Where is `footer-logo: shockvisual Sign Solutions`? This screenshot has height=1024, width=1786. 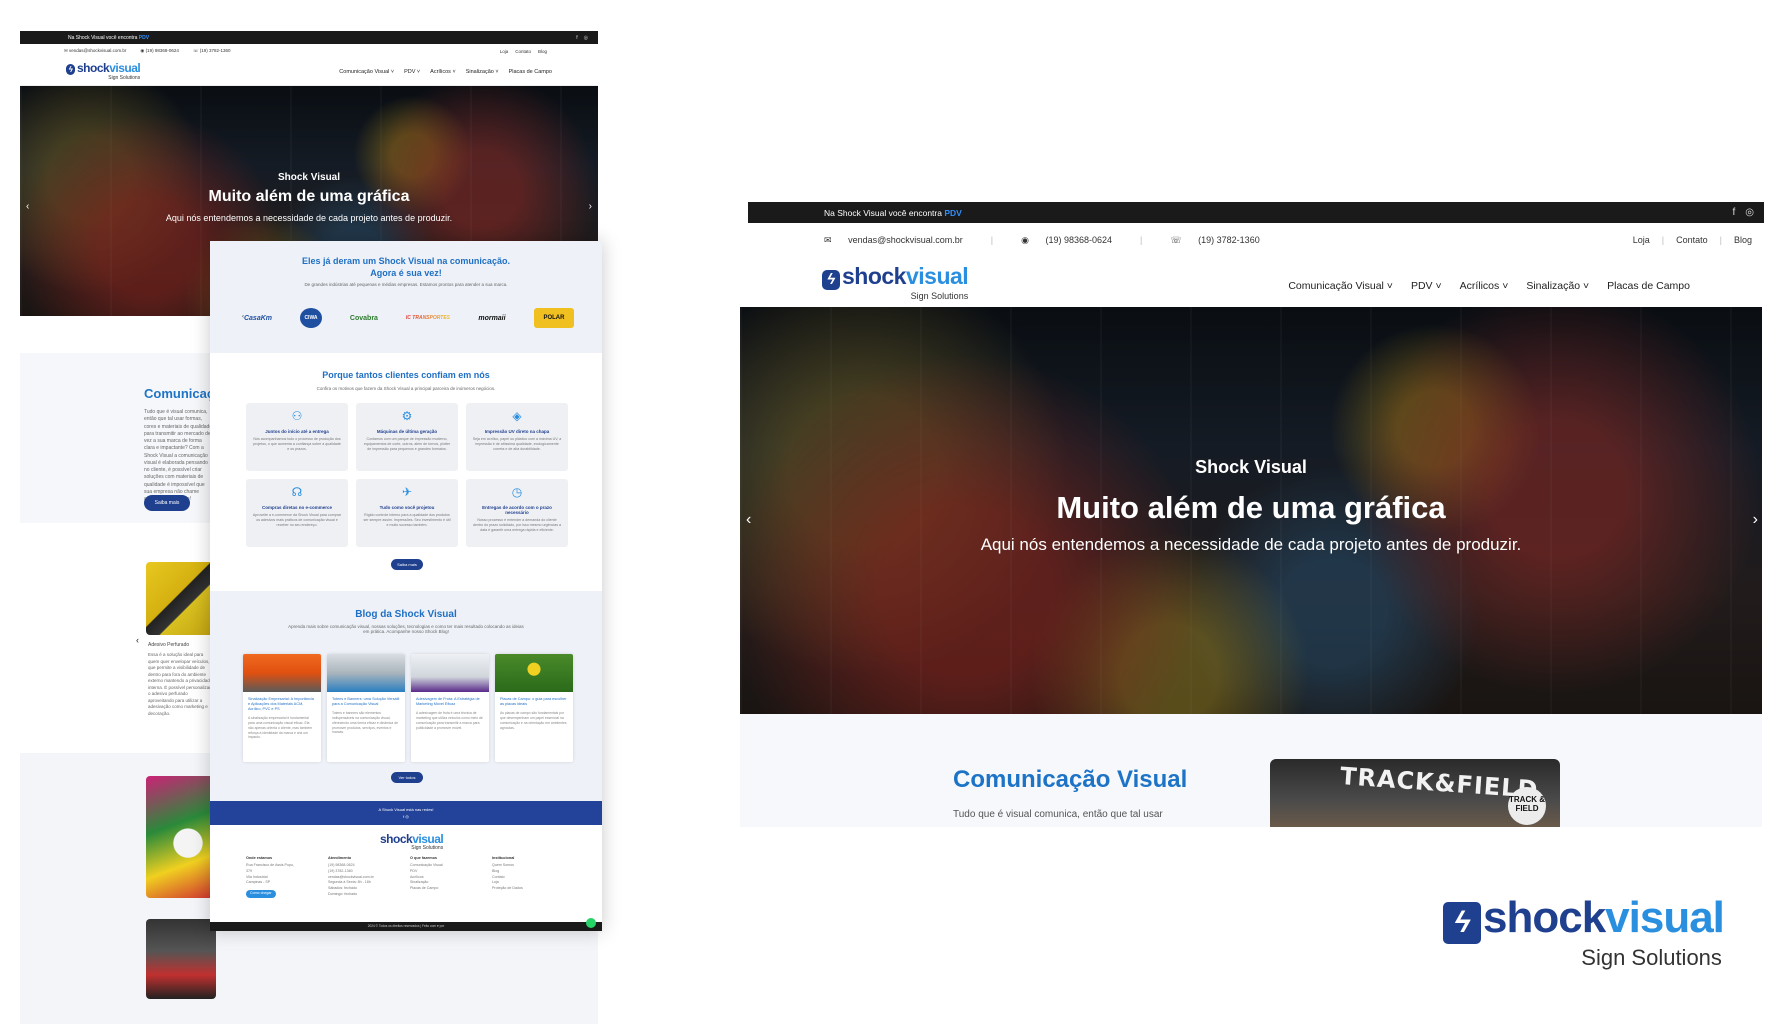 footer-logo: shockvisual Sign Solutions is located at coordinates (412, 841).